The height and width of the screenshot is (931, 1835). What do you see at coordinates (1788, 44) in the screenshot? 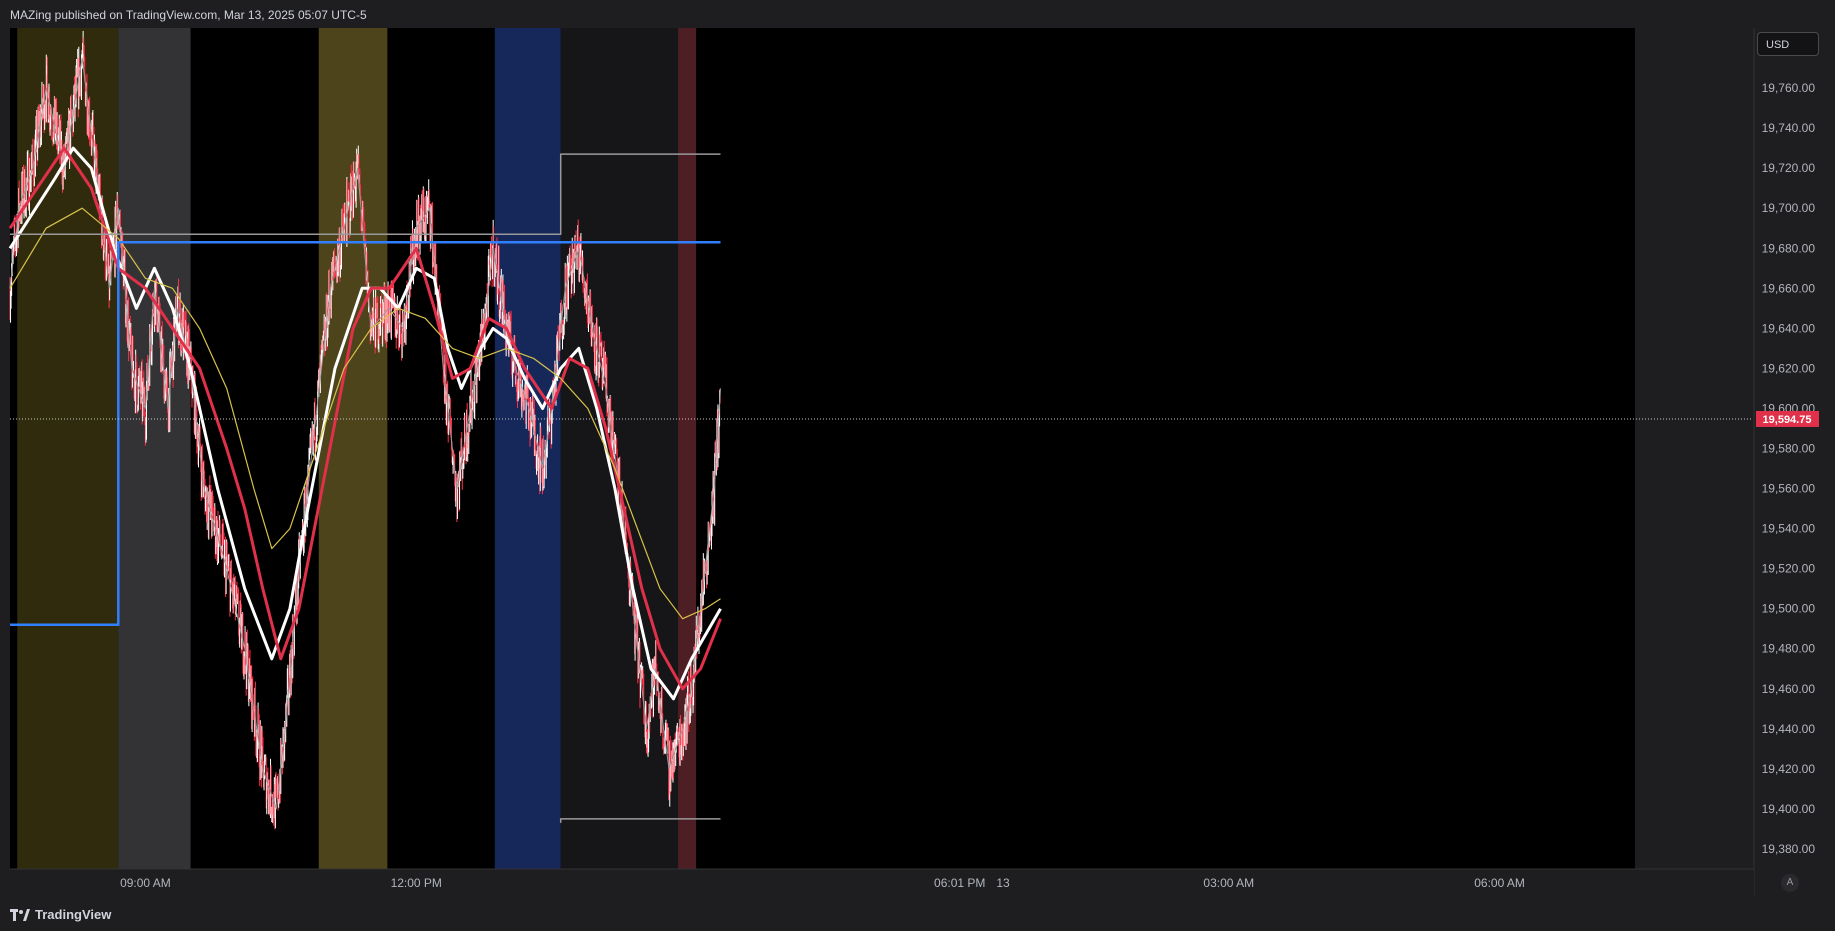
I see `currency-button: USD` at bounding box center [1788, 44].